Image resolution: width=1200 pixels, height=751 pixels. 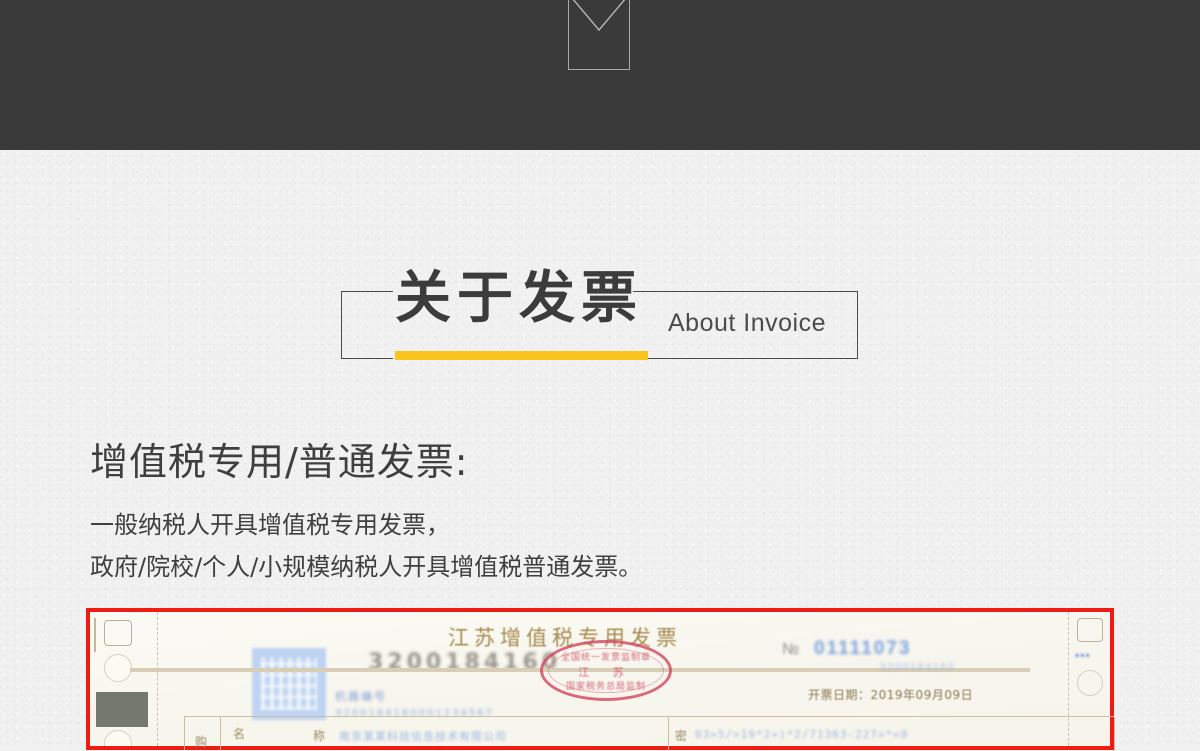 What do you see at coordinates (239, 734) in the screenshot?
I see `table-name-label: 名` at bounding box center [239, 734].